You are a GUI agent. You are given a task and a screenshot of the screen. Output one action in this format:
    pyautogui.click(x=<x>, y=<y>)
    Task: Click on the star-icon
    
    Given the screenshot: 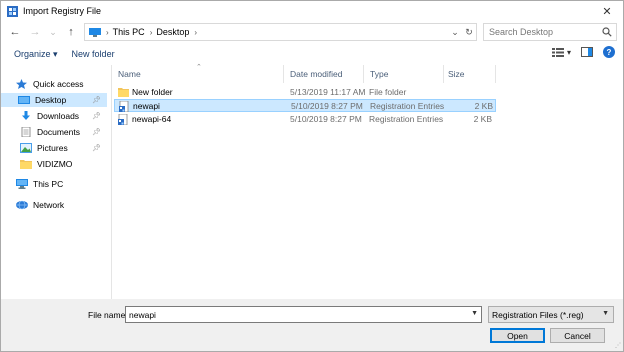 What is the action you would take?
    pyautogui.click(x=22, y=84)
    